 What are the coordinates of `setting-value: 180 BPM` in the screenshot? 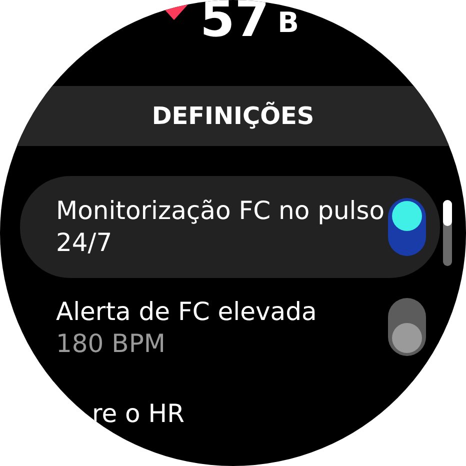 It's located at (111, 343).